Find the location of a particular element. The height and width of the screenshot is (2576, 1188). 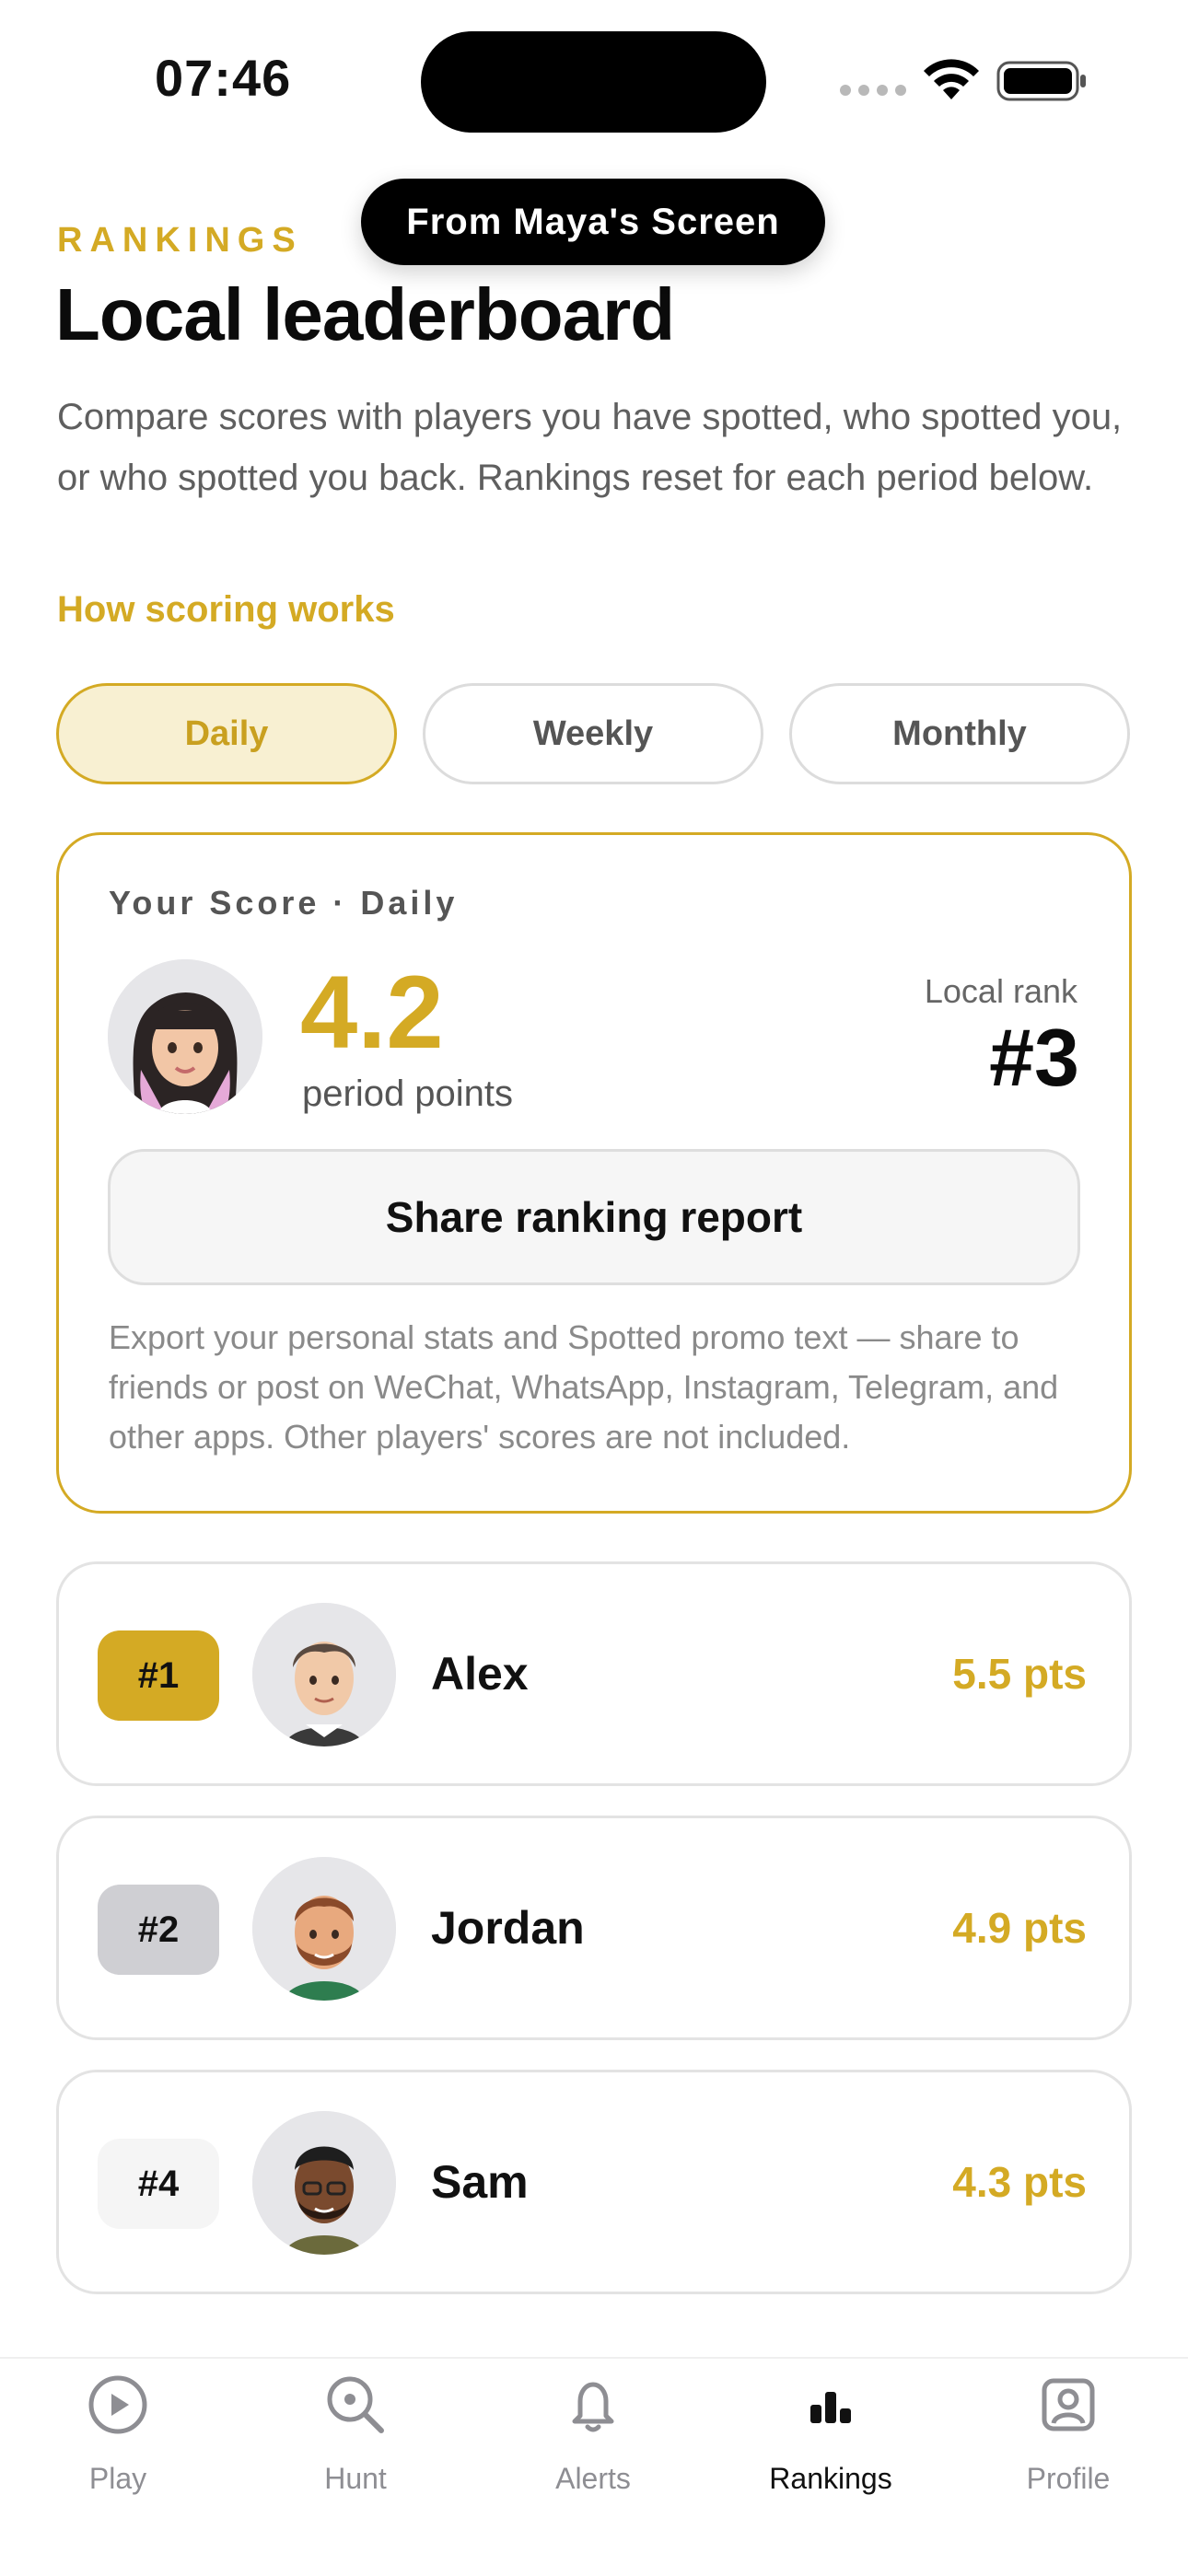

bar-chart-icon is located at coordinates (830, 2407).